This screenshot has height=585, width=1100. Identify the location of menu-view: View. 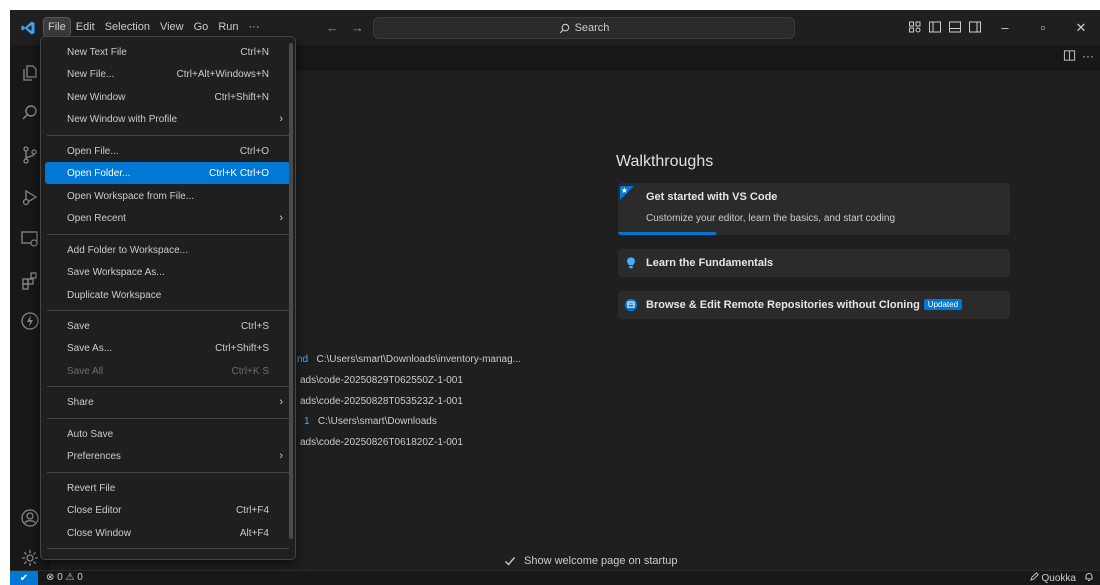
(172, 27).